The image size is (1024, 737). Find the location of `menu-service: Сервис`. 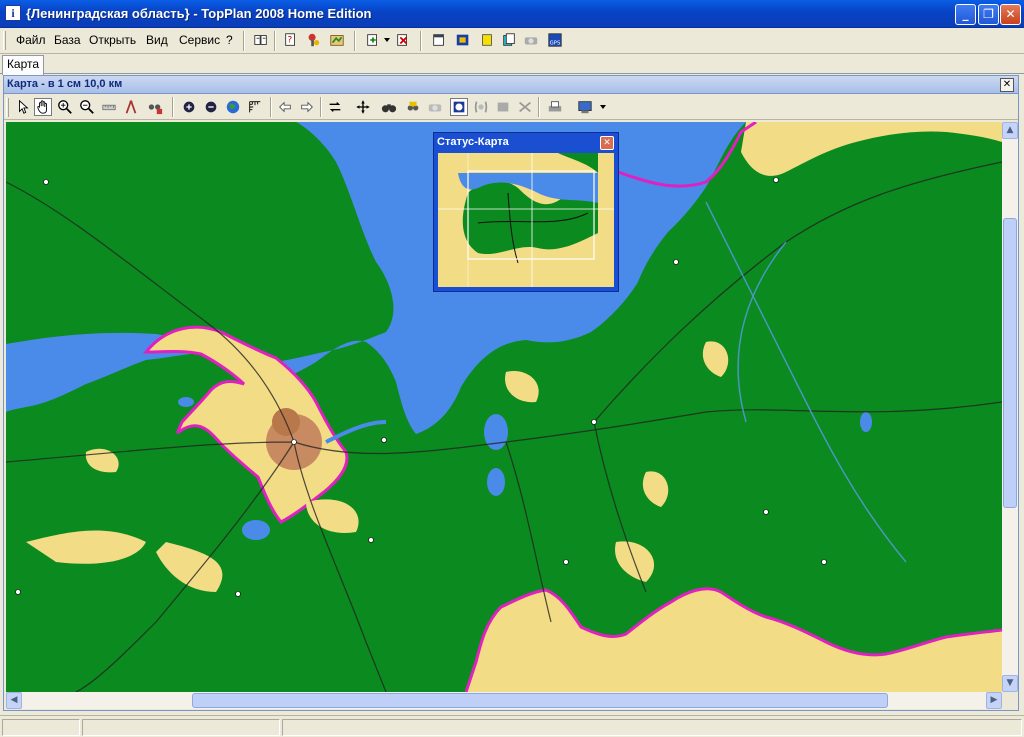

menu-service: Сервис is located at coordinates (199, 40).